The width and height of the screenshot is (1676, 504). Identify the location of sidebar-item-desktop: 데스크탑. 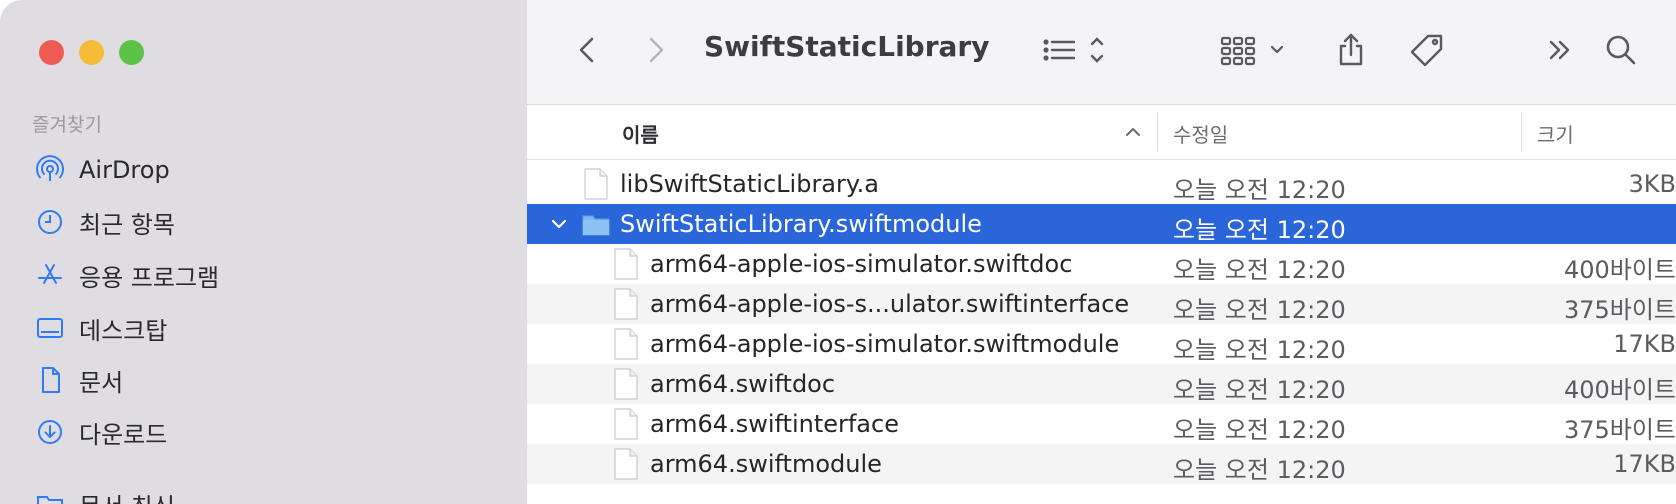
(101, 328).